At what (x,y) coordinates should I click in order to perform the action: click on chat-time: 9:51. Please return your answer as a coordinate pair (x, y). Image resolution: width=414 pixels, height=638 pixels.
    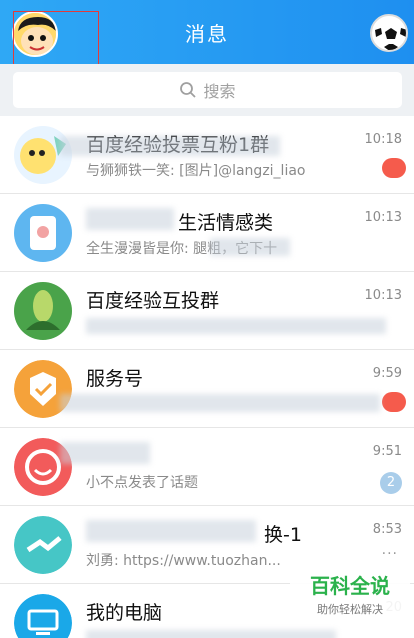
    Looking at the image, I should click on (387, 451).